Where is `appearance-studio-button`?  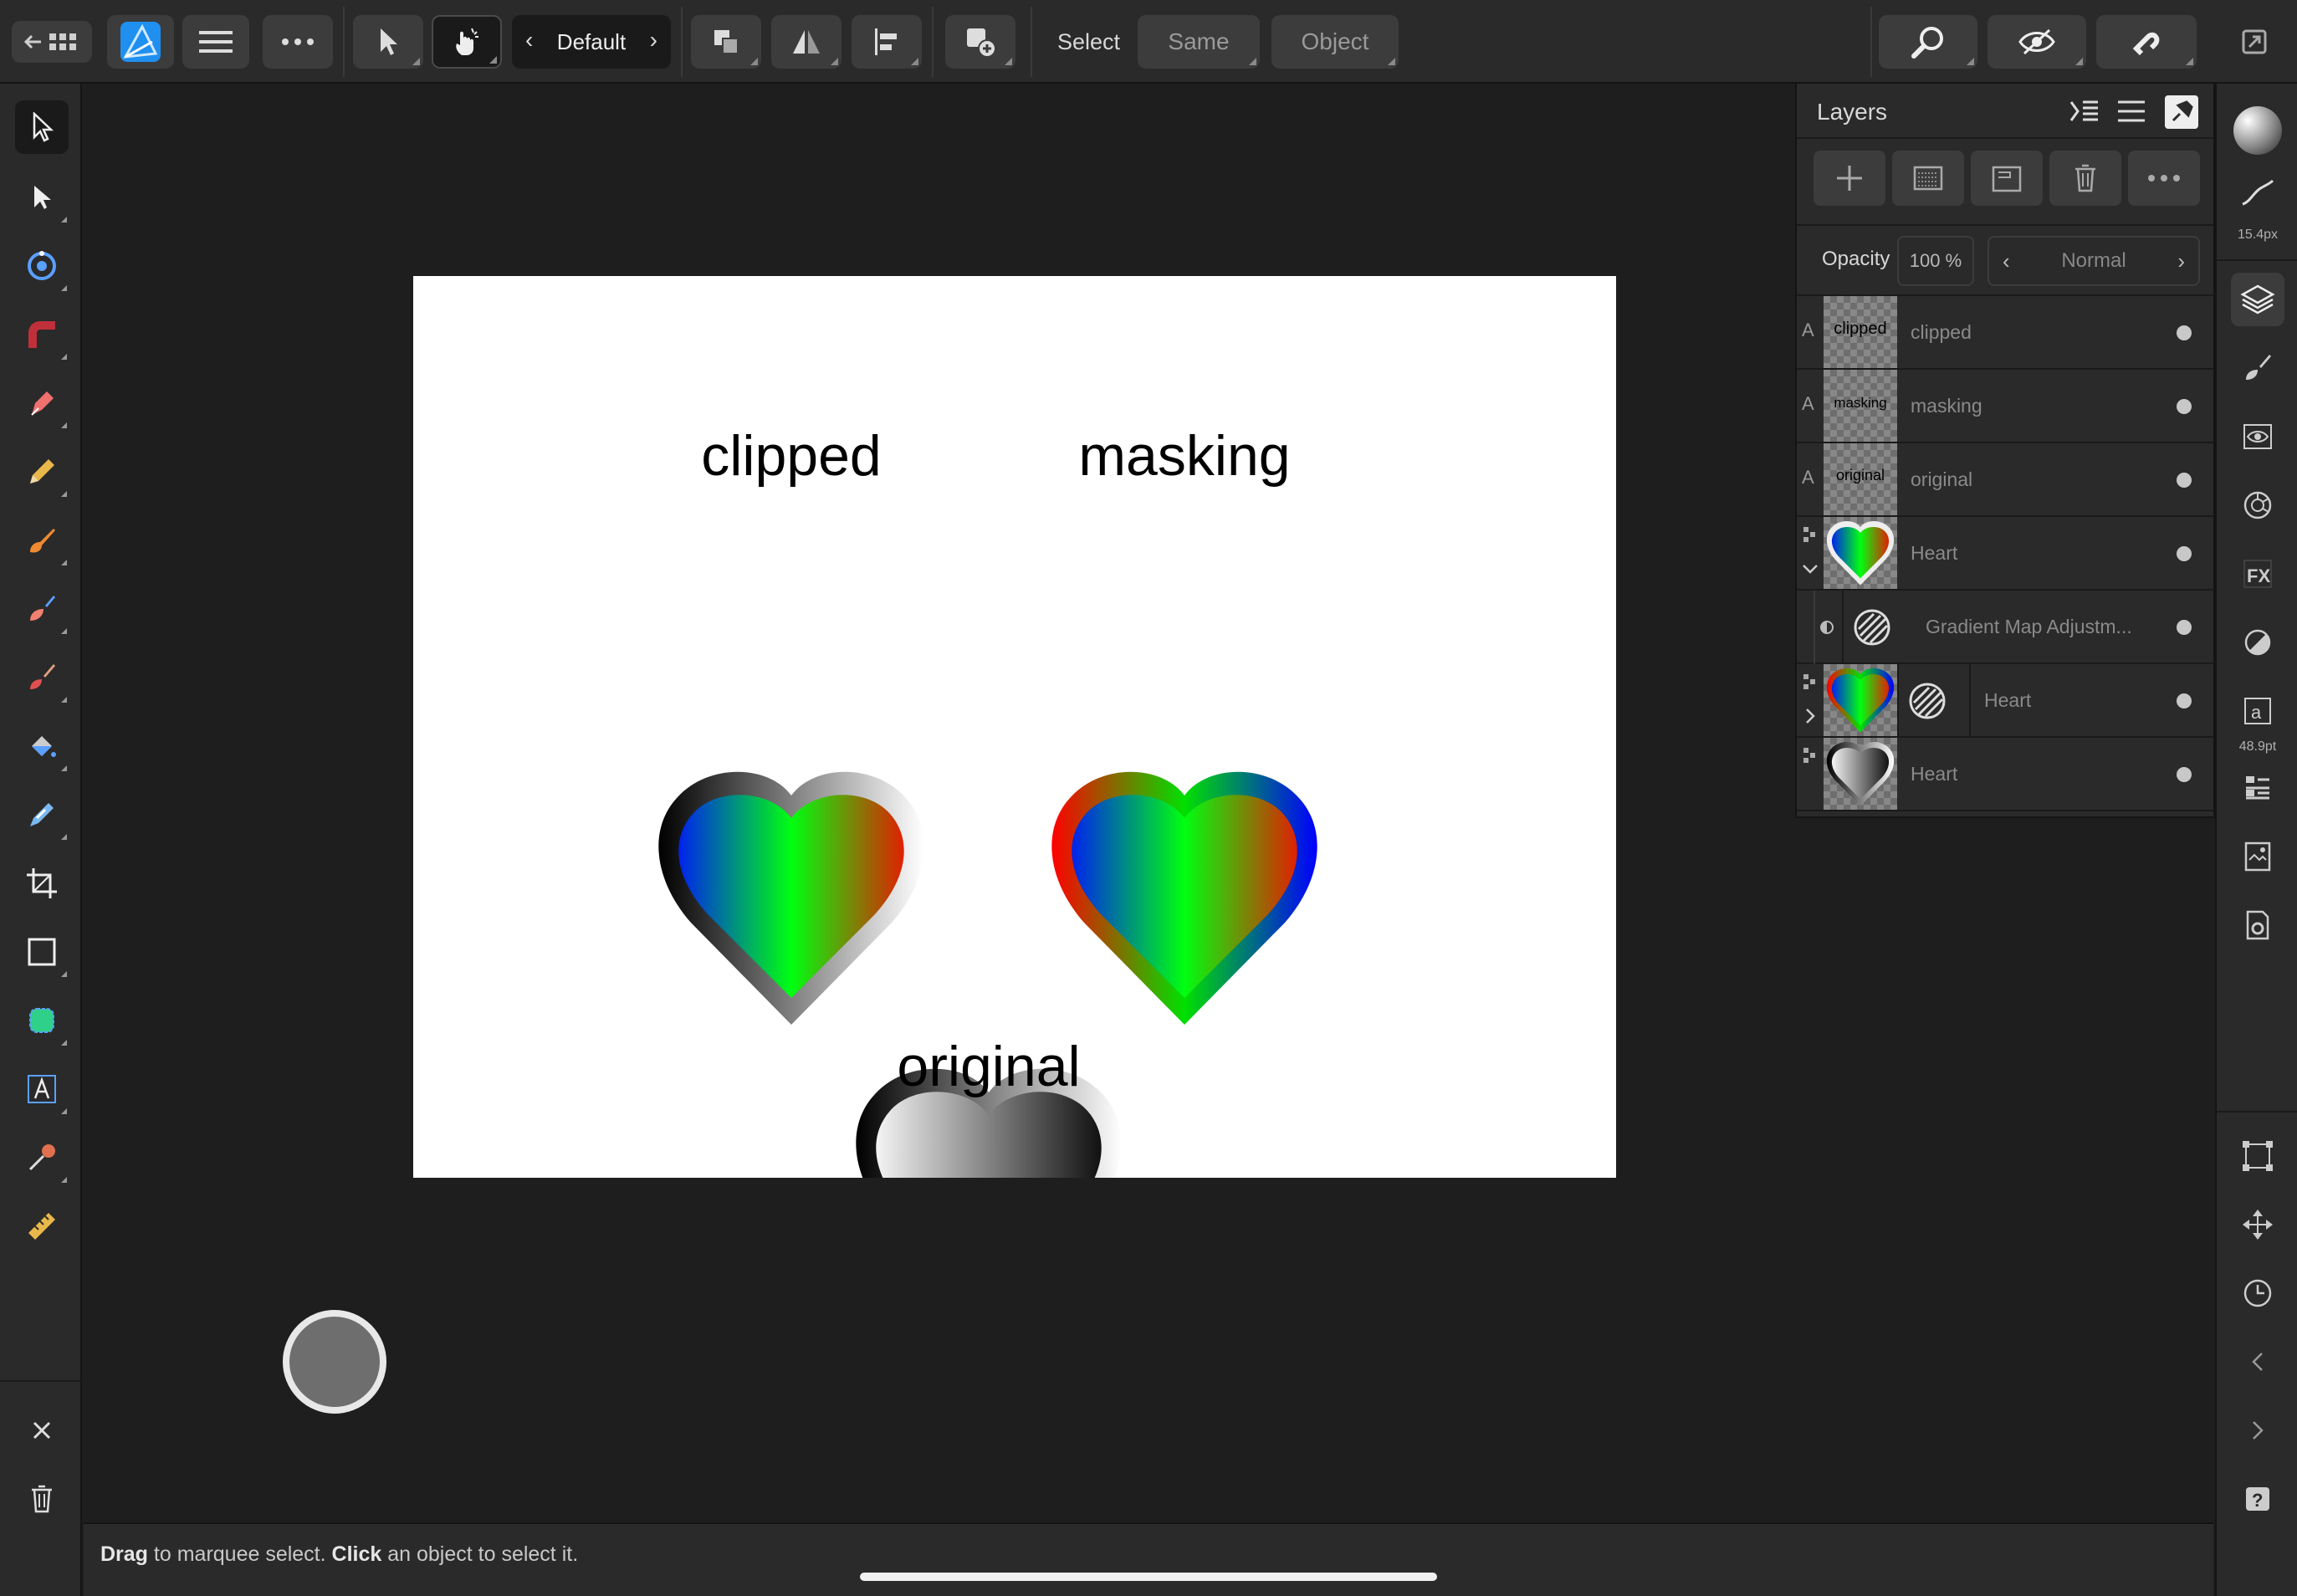 appearance-studio-button is located at coordinates (2257, 437).